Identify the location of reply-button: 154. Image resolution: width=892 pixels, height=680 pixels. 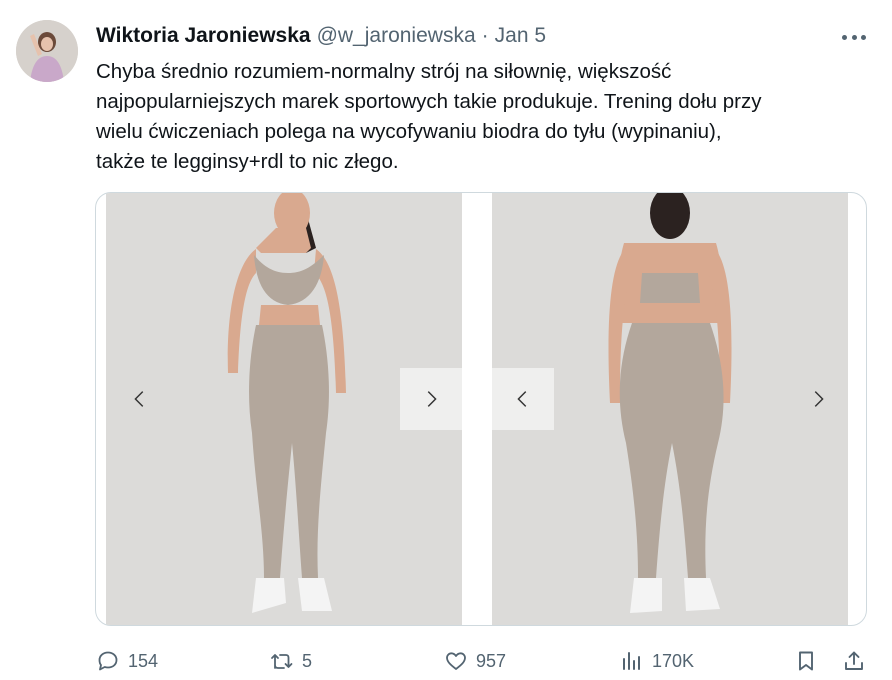
(127, 661).